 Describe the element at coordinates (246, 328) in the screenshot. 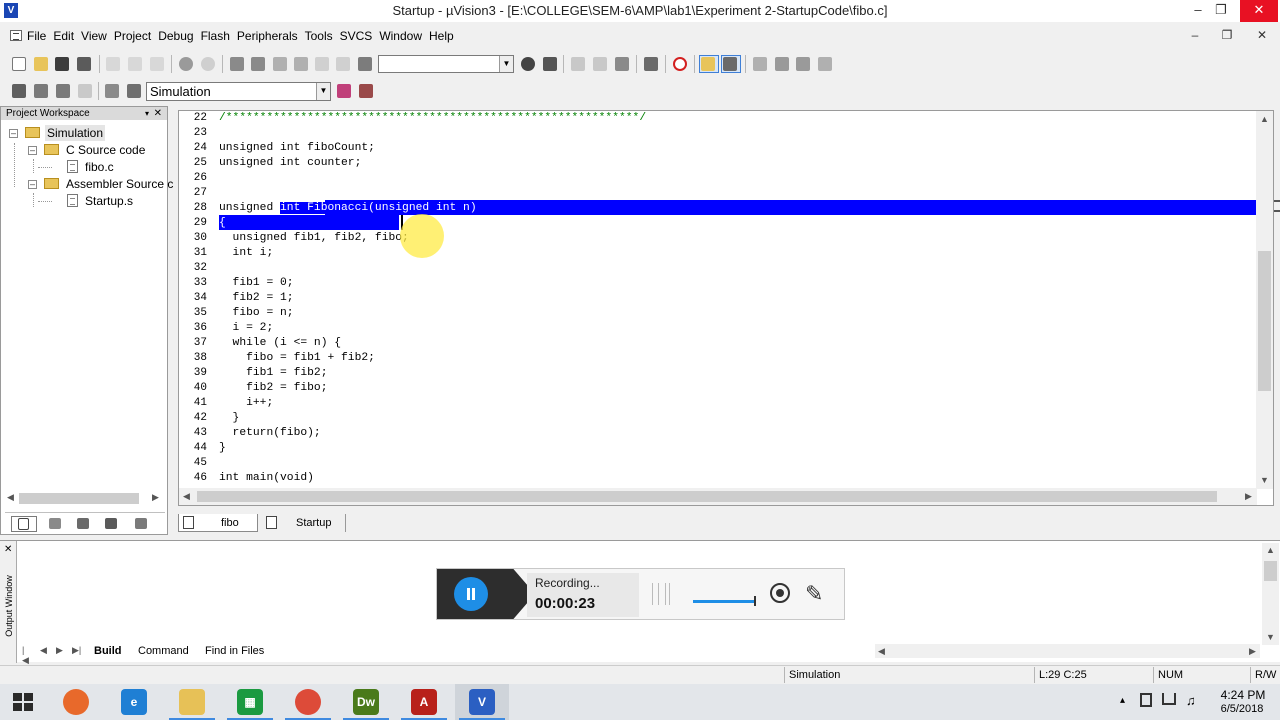

I see `code-line: i = 2;` at that location.